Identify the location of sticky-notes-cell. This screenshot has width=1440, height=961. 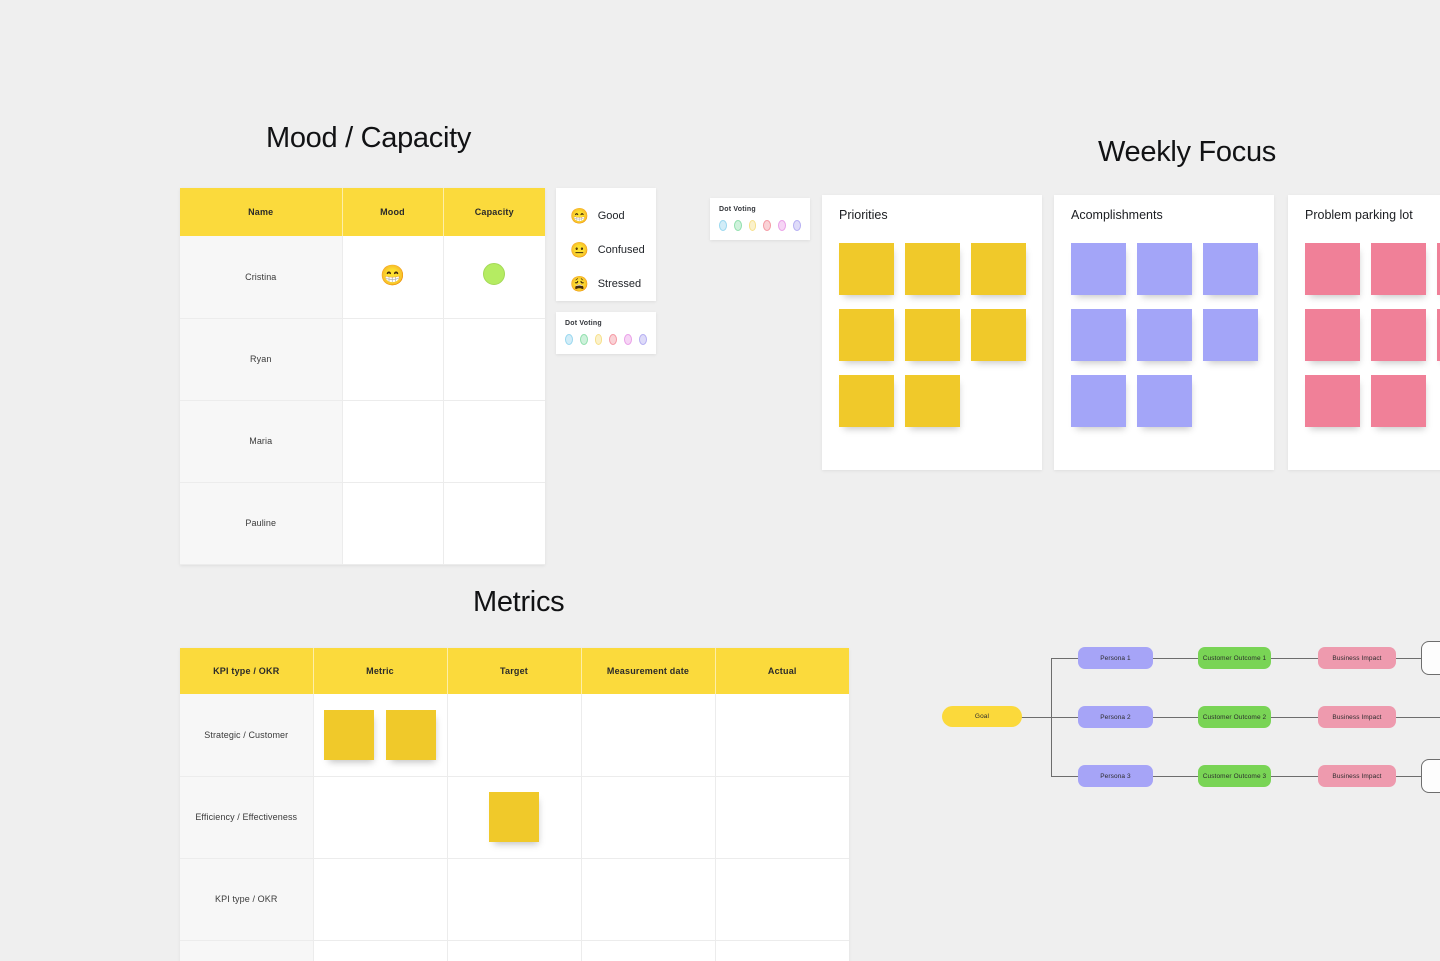
(380, 734).